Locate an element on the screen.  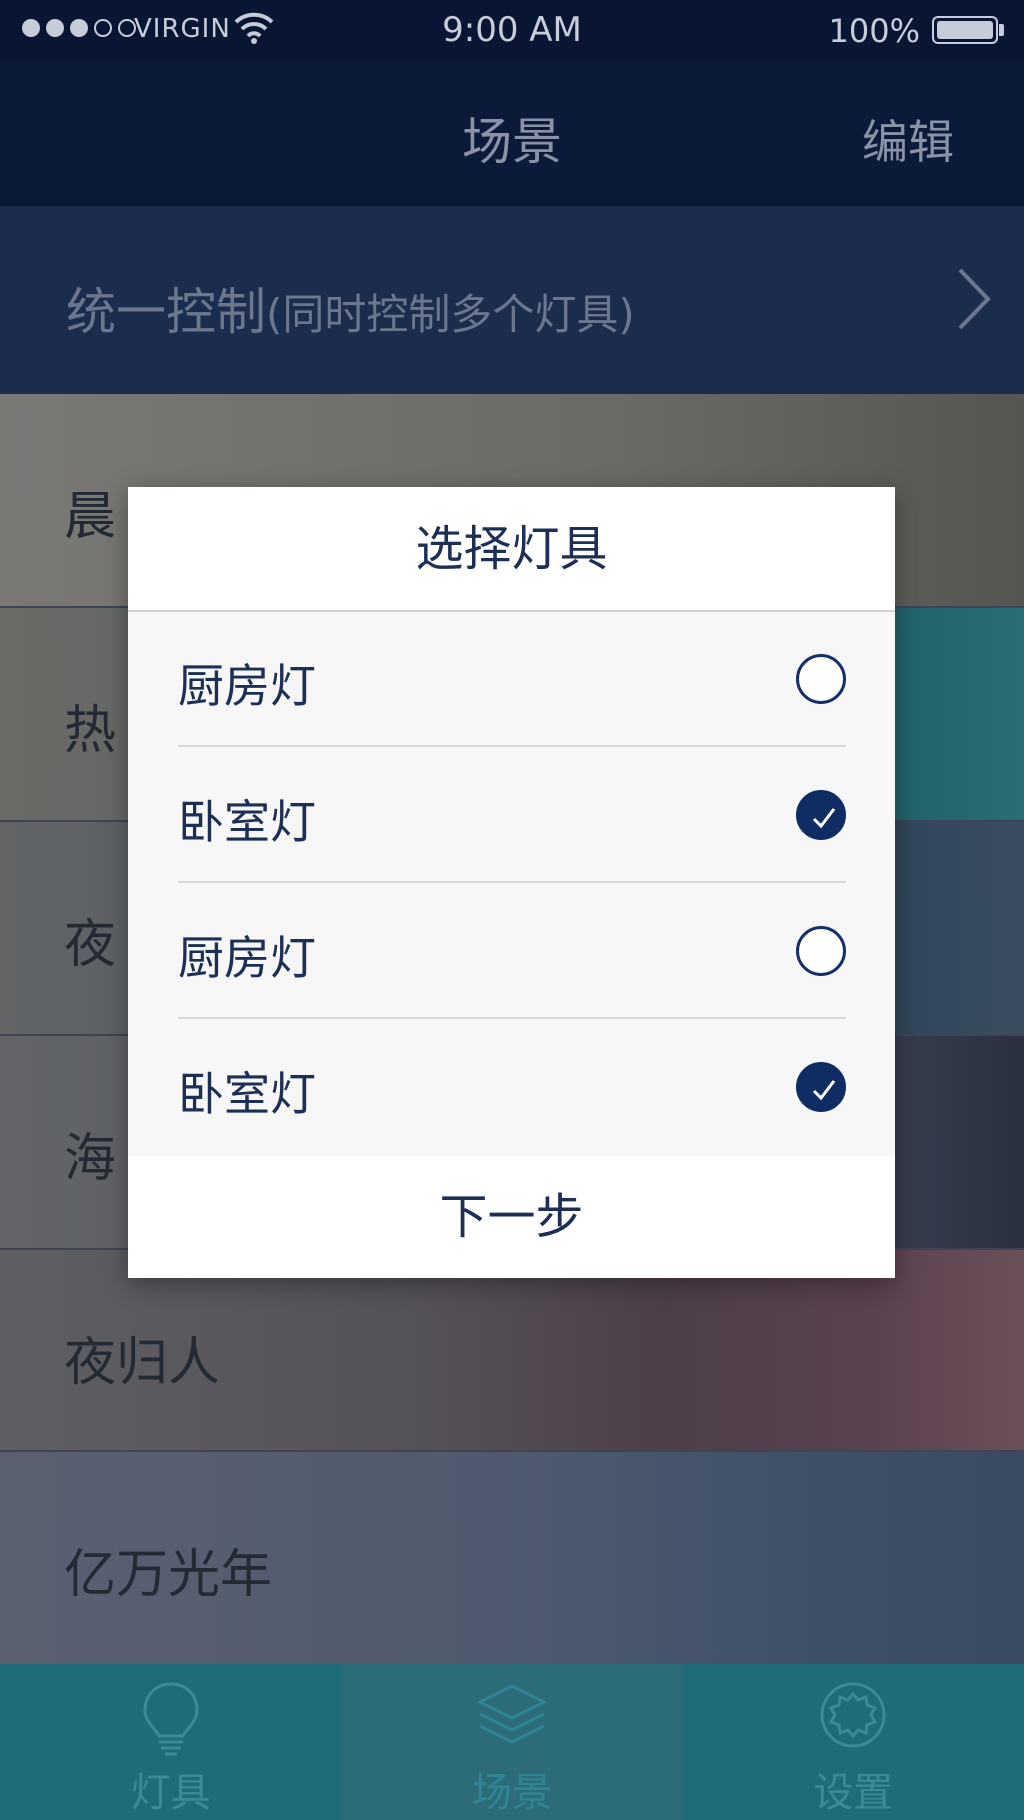
unified-control-subtitle: (同时控制多个灯具) is located at coordinates (450, 314).